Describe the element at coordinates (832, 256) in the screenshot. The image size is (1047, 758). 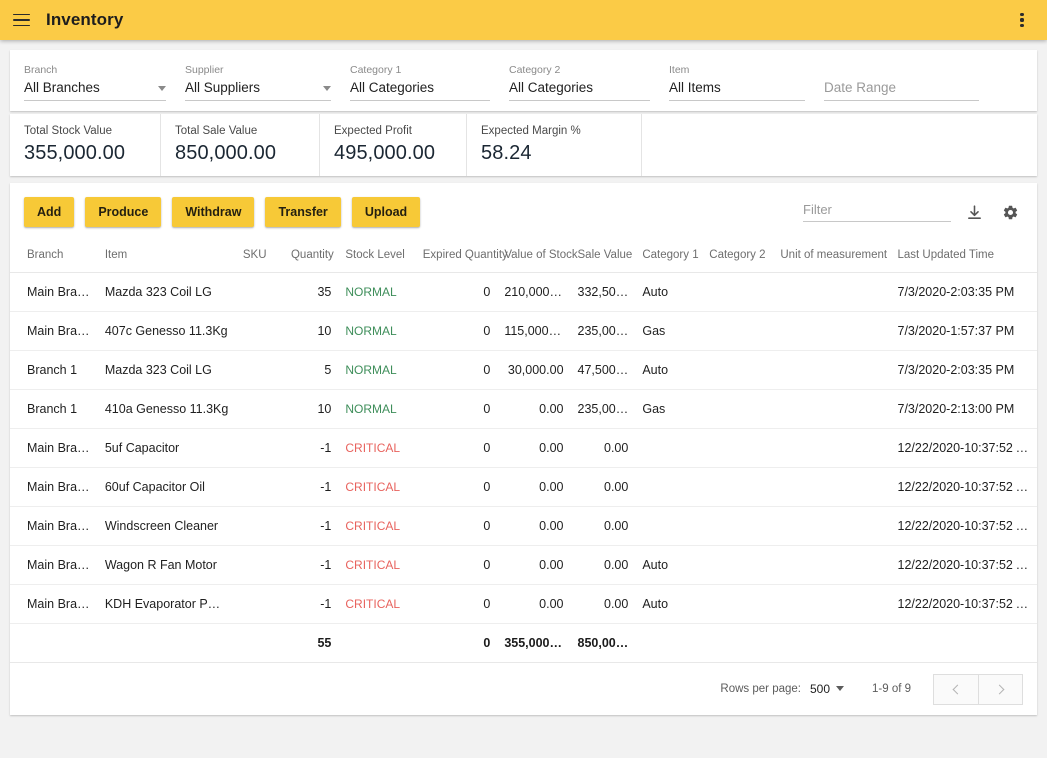
I see `col-unit-of-measurement: Unit of measurement` at that location.